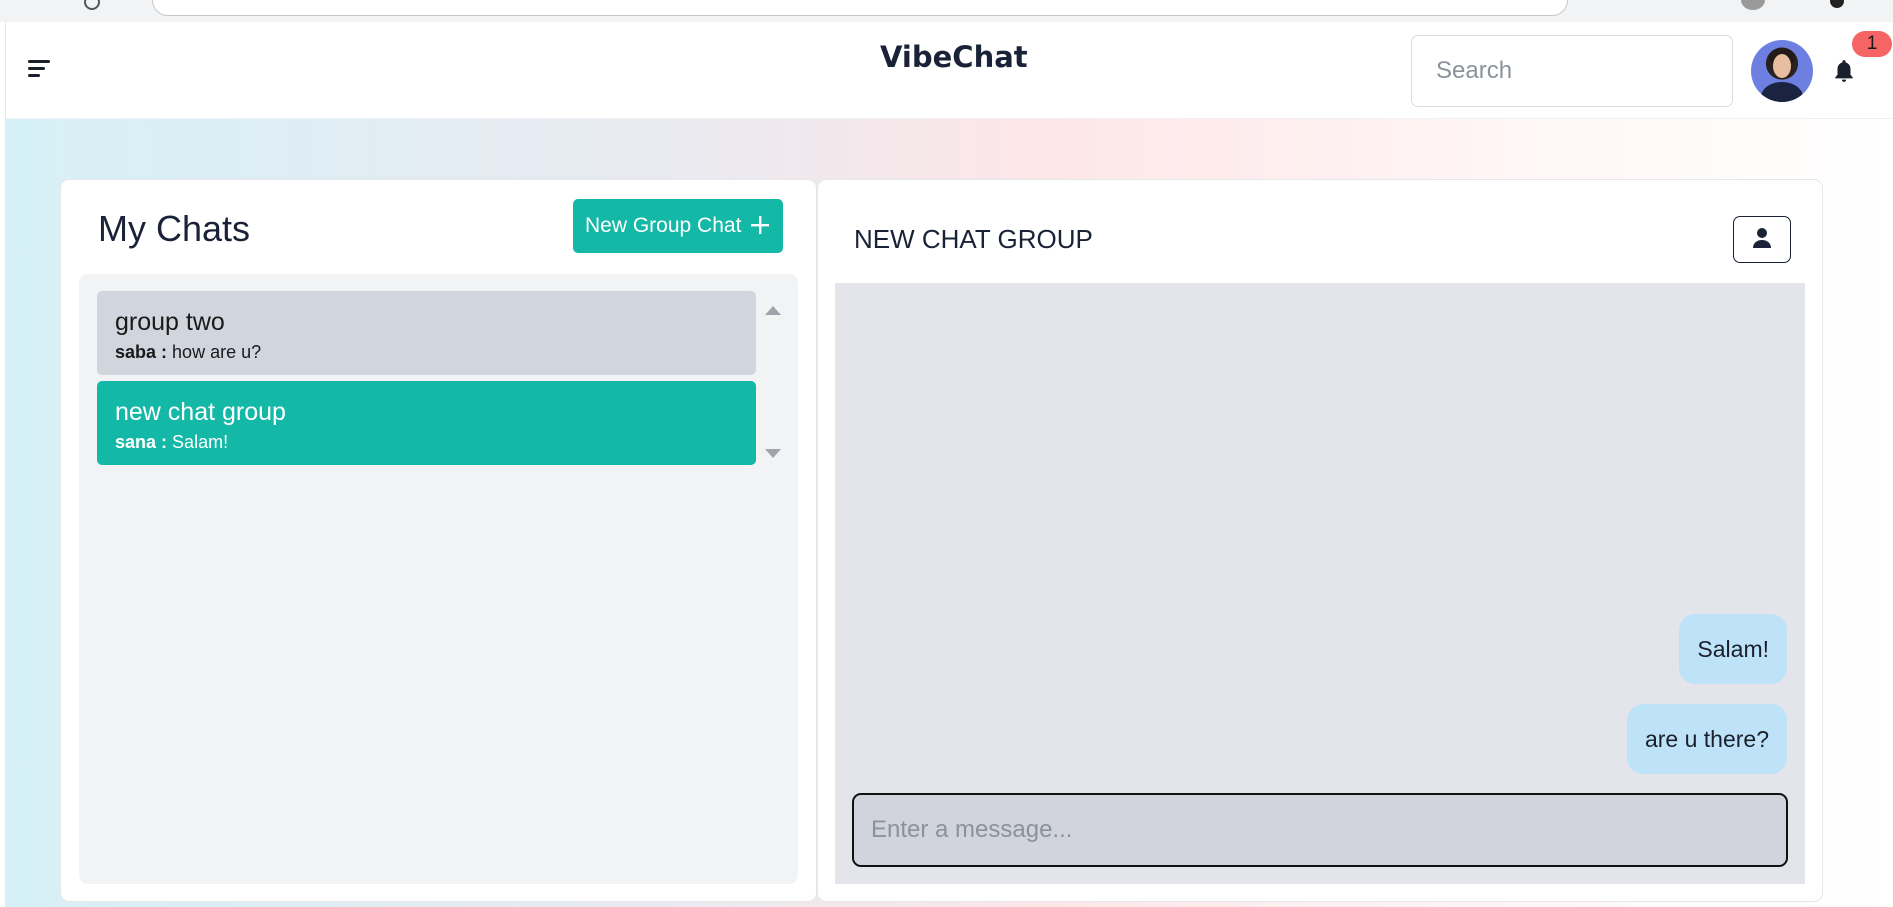  Describe the element at coordinates (170, 322) in the screenshot. I see `chat-name: group two` at that location.